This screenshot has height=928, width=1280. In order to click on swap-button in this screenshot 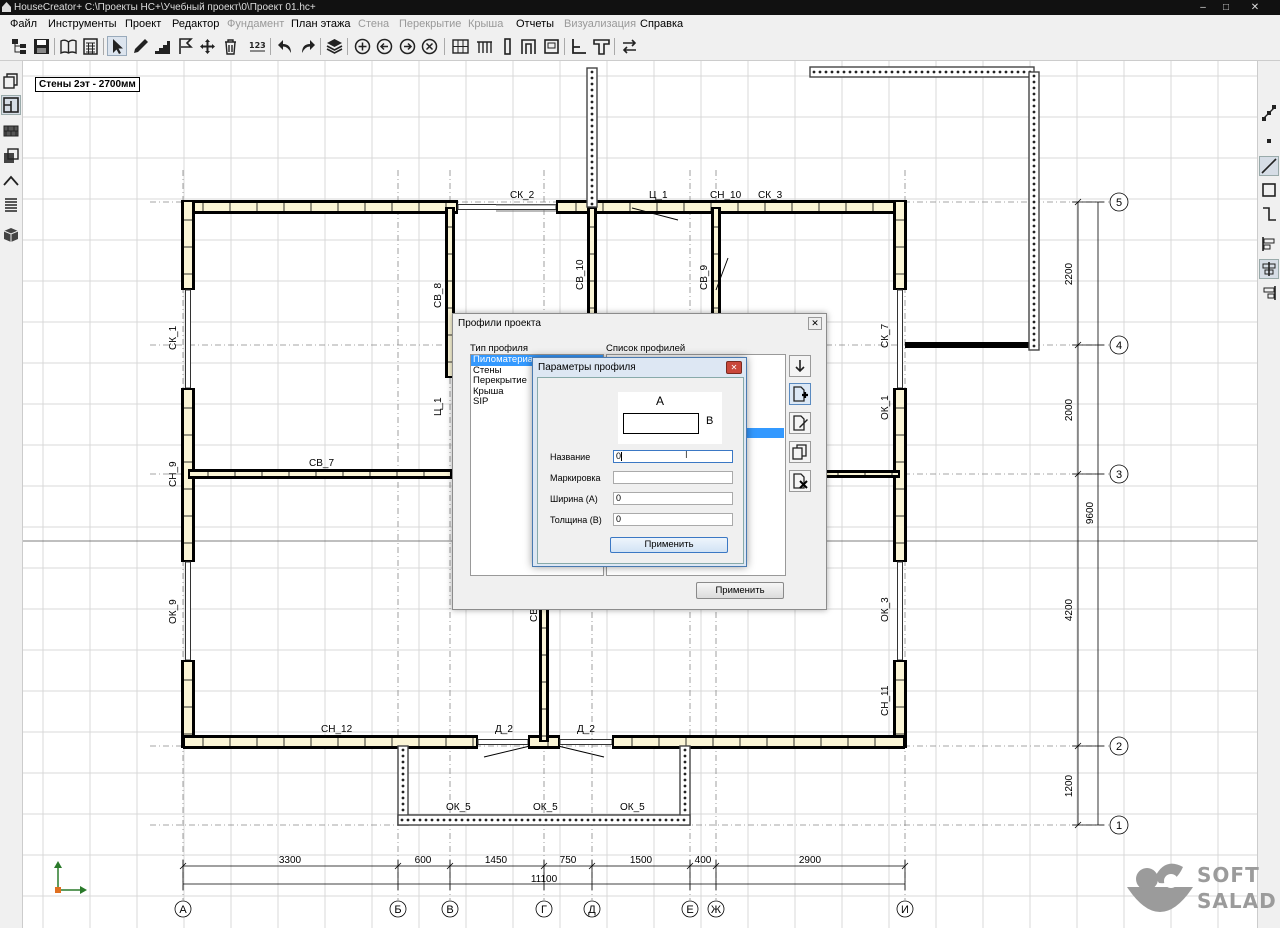, I will do `click(629, 46)`.